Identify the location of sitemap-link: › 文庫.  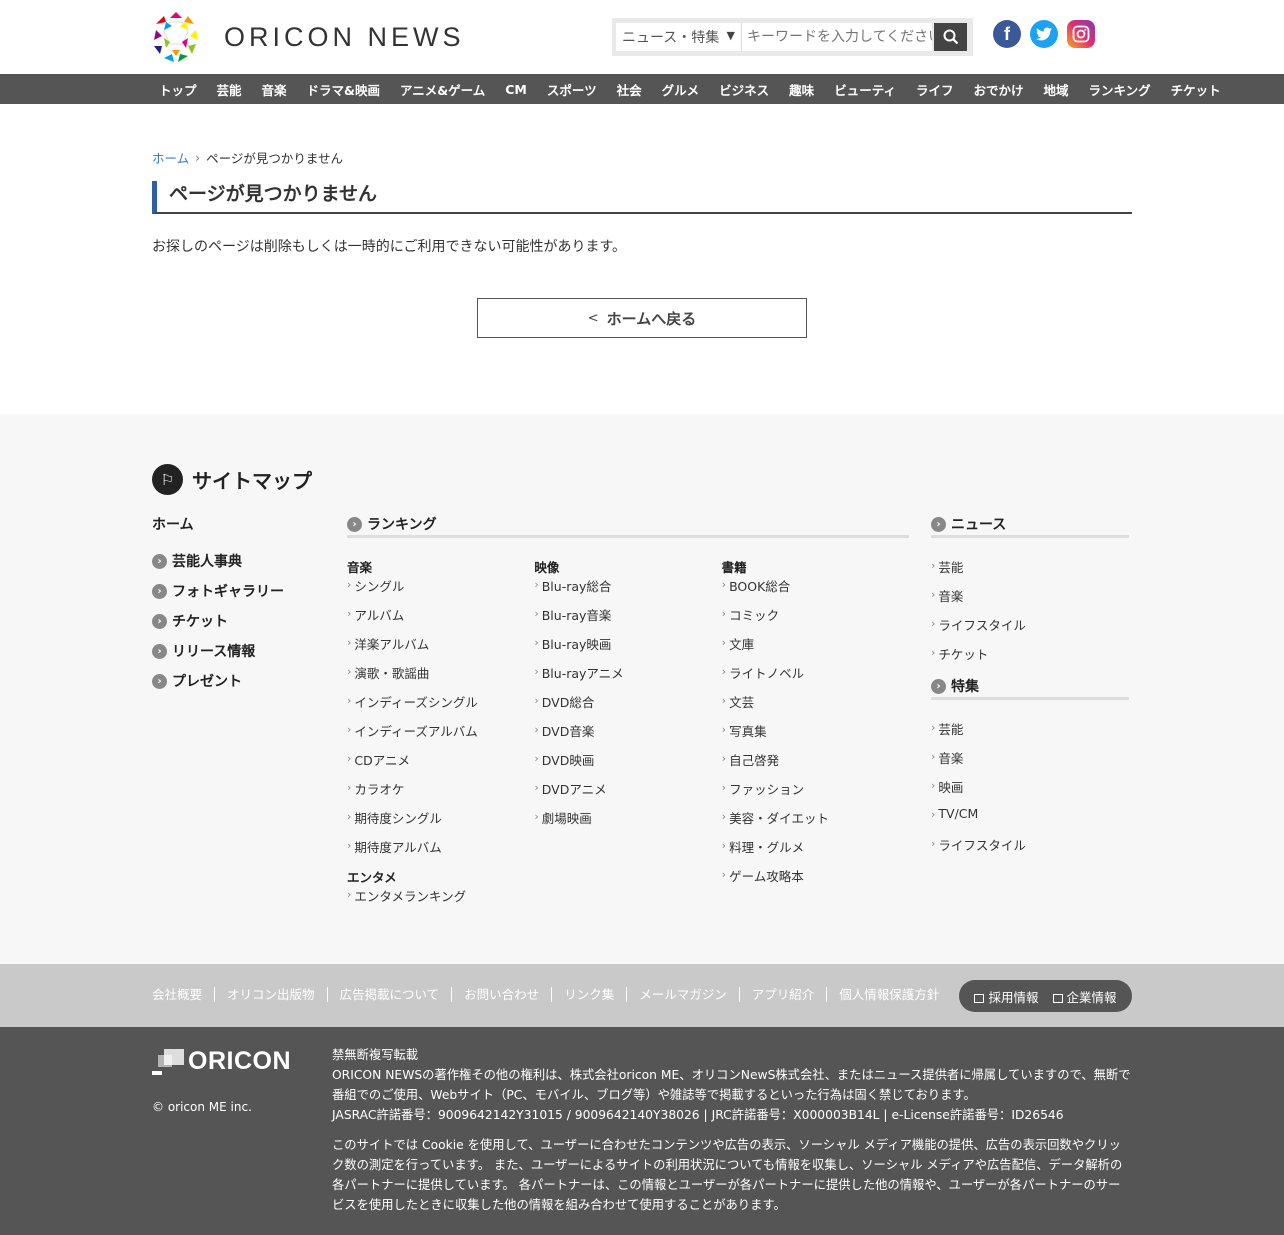
(815, 648).